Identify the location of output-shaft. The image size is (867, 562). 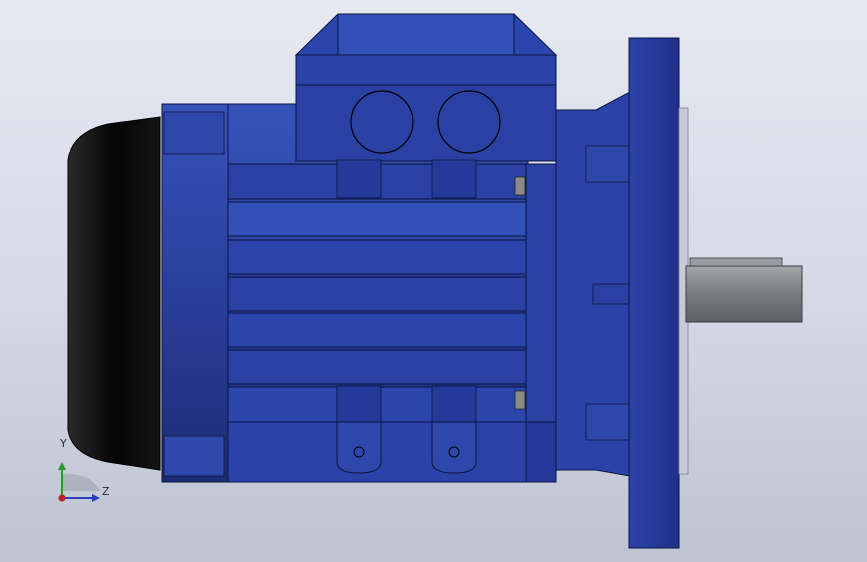
(744, 294).